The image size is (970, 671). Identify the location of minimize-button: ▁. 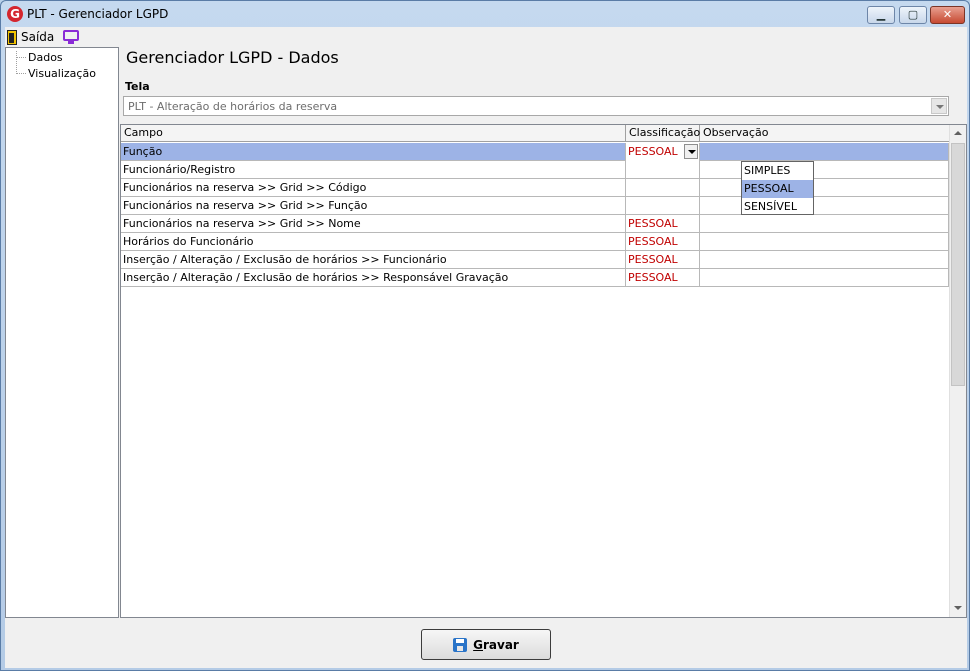
(881, 15).